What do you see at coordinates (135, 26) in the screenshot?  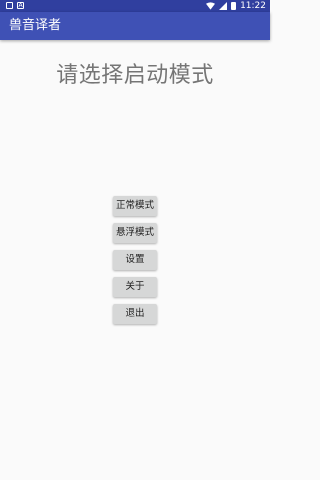 I see `app-bar: 兽音译者` at bounding box center [135, 26].